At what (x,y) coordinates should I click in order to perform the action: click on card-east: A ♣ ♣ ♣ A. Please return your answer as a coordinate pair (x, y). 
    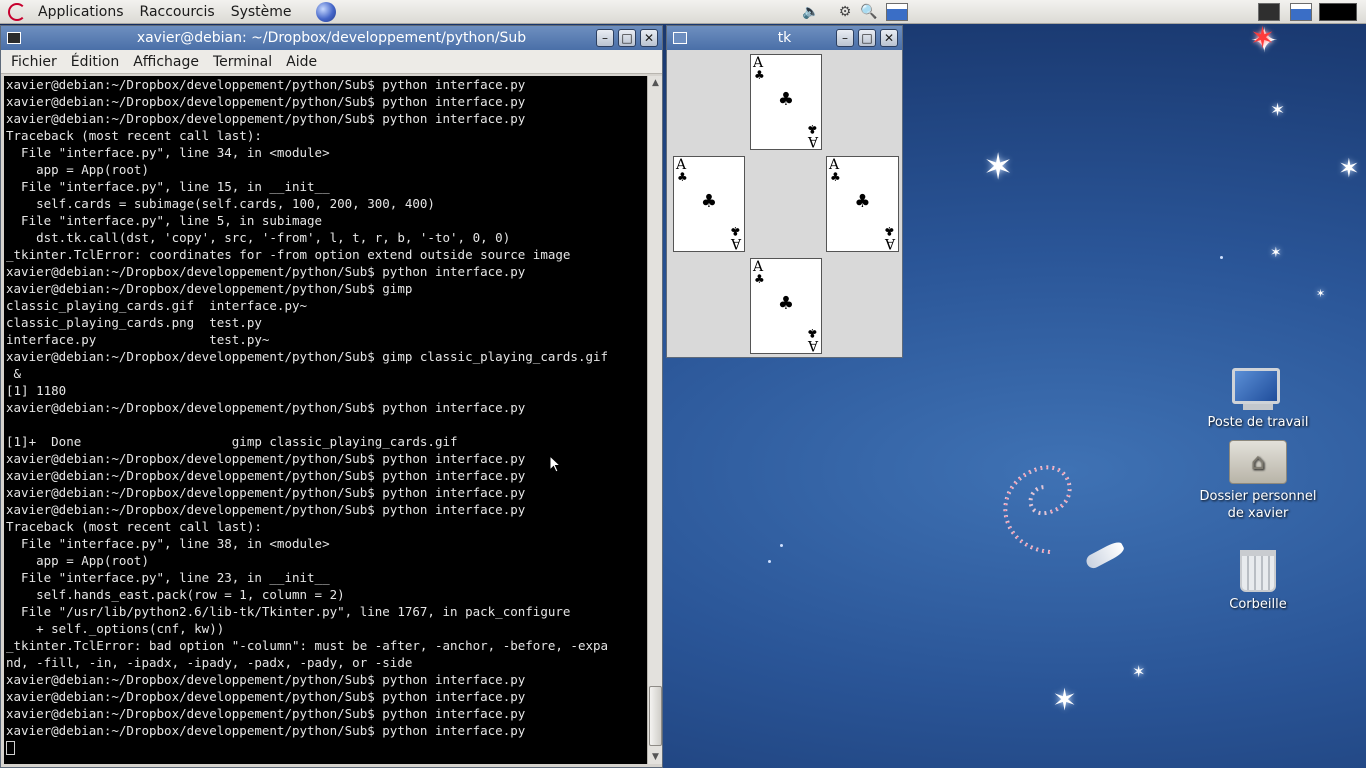
    Looking at the image, I should click on (862, 204).